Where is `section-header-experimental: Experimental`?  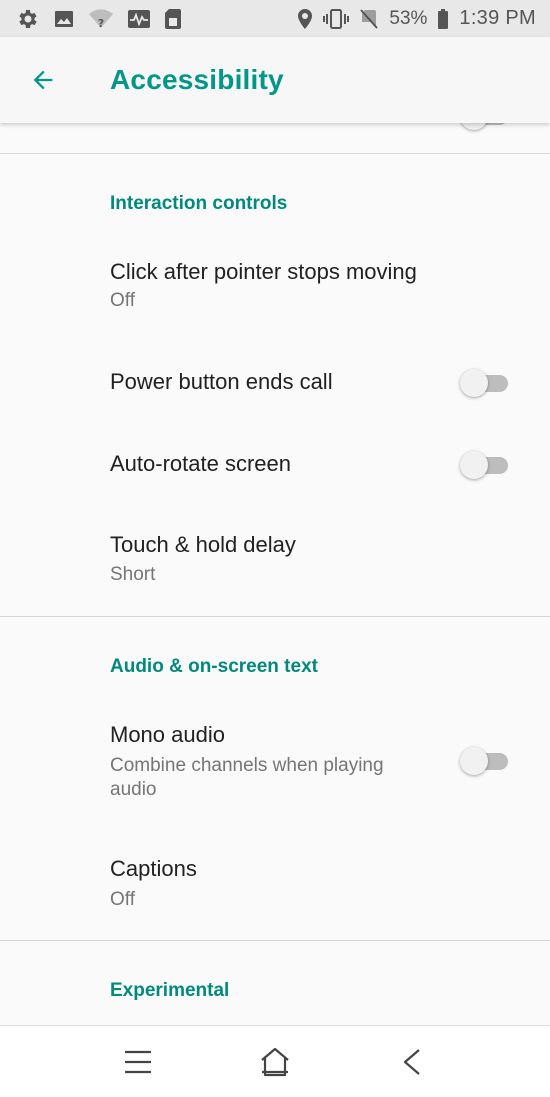
section-header-experimental: Experimental is located at coordinates (170, 990).